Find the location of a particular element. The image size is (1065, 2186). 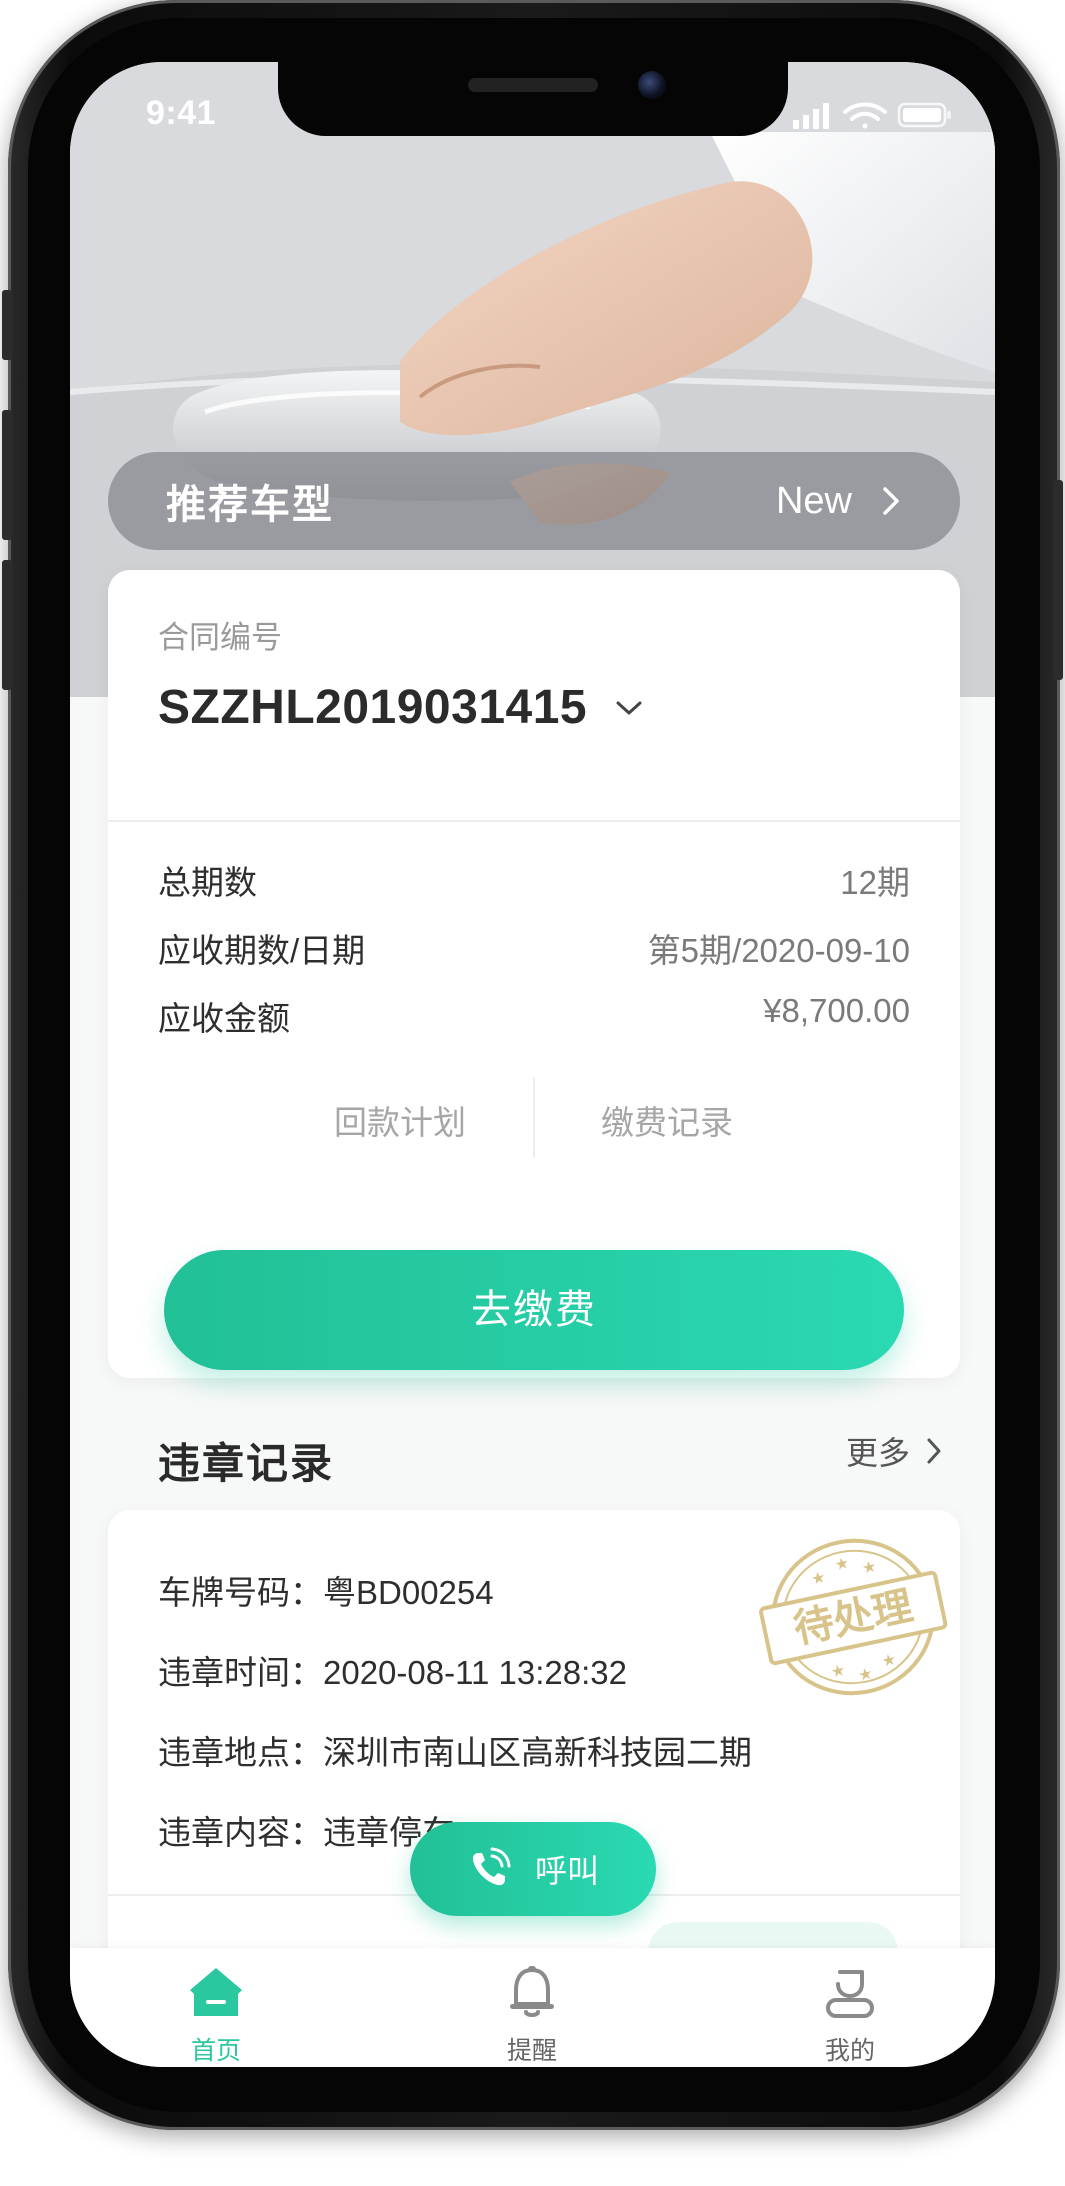

due-period-row: 应收期数/日期 第5期/2020-09-10 is located at coordinates (534, 948).